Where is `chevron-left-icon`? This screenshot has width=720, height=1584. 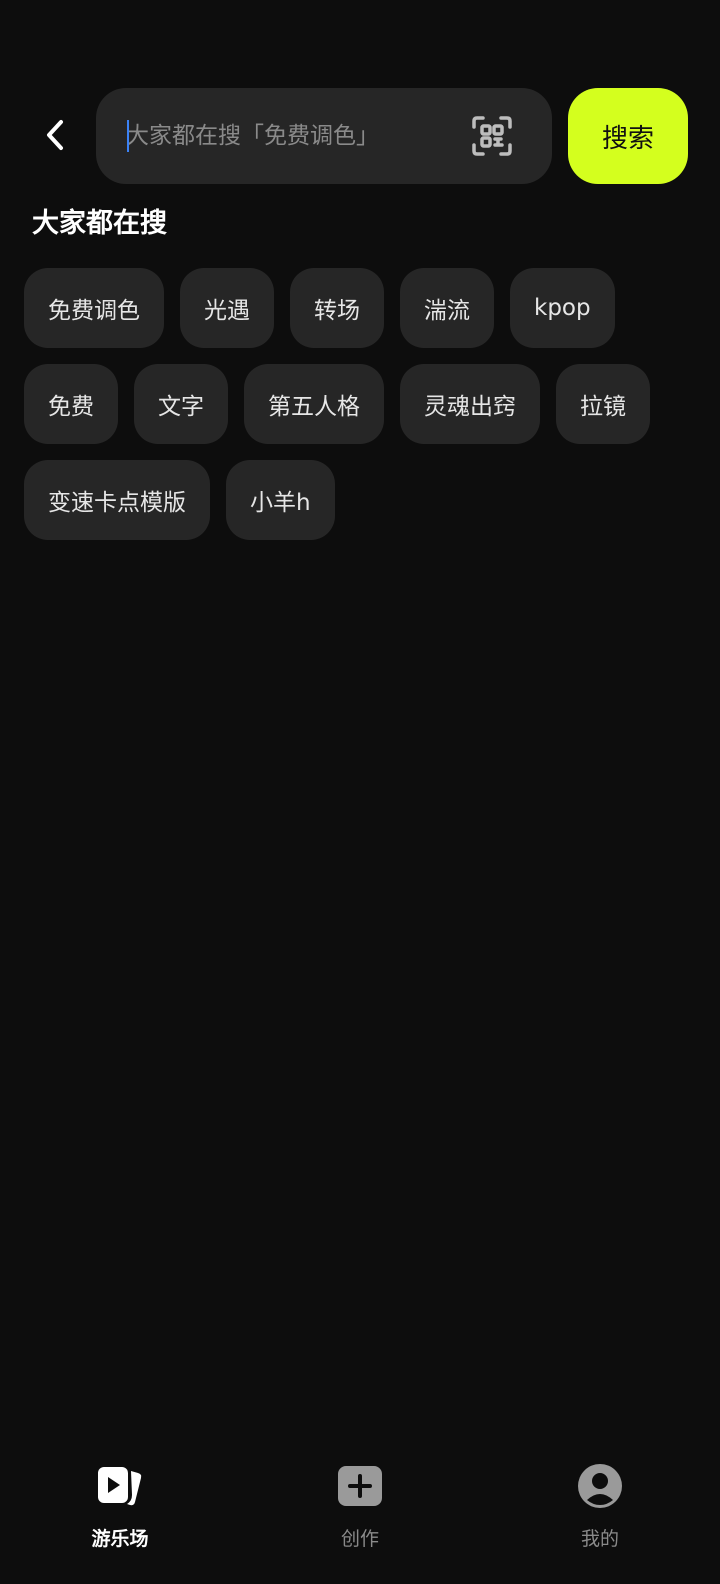 chevron-left-icon is located at coordinates (55, 135).